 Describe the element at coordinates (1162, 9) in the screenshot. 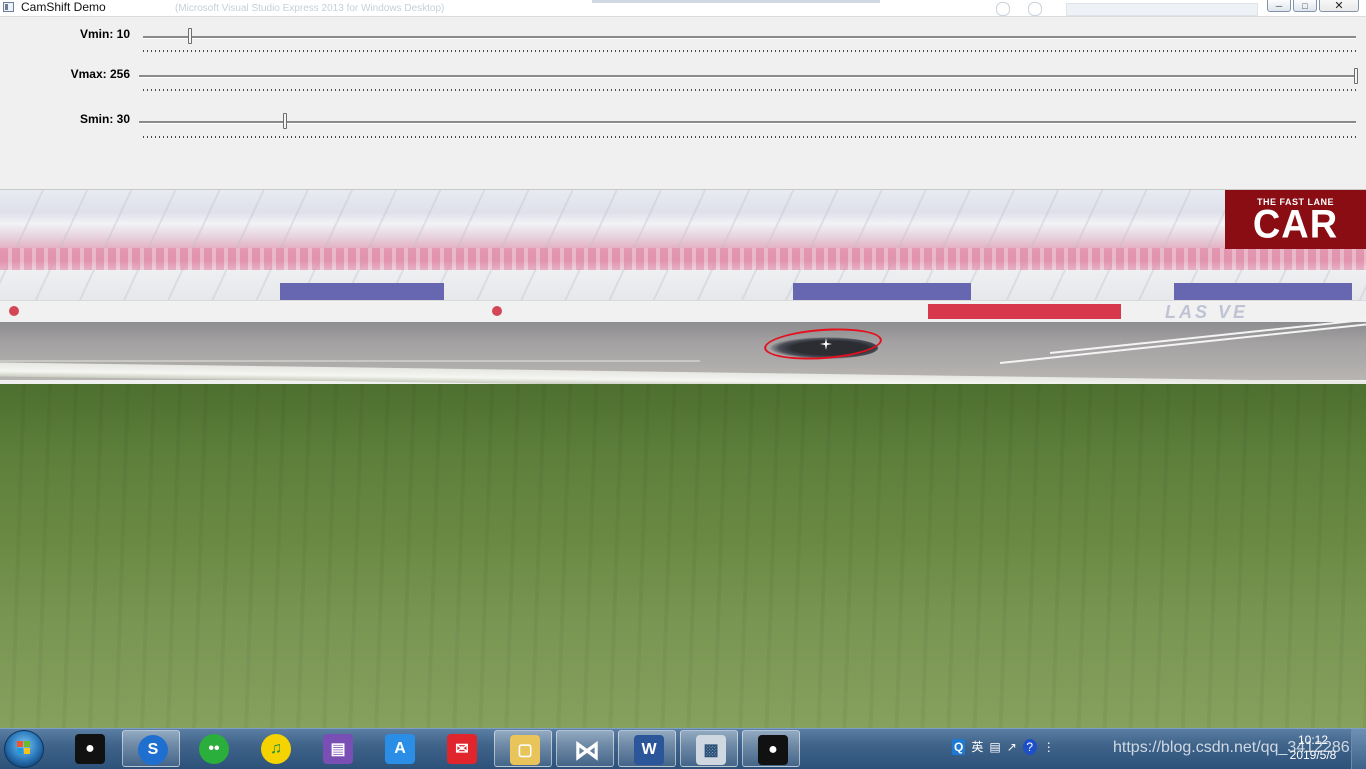

I see `background-quick-launch-field` at that location.